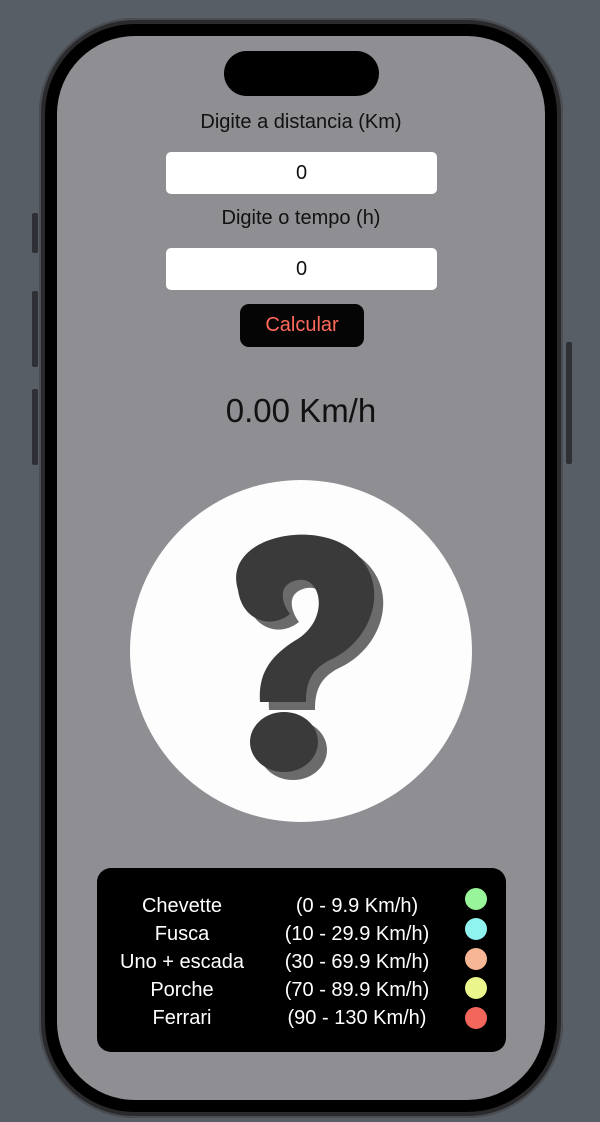  What do you see at coordinates (301, 218) in the screenshot?
I see `time-label: Digite o tempo (h)` at bounding box center [301, 218].